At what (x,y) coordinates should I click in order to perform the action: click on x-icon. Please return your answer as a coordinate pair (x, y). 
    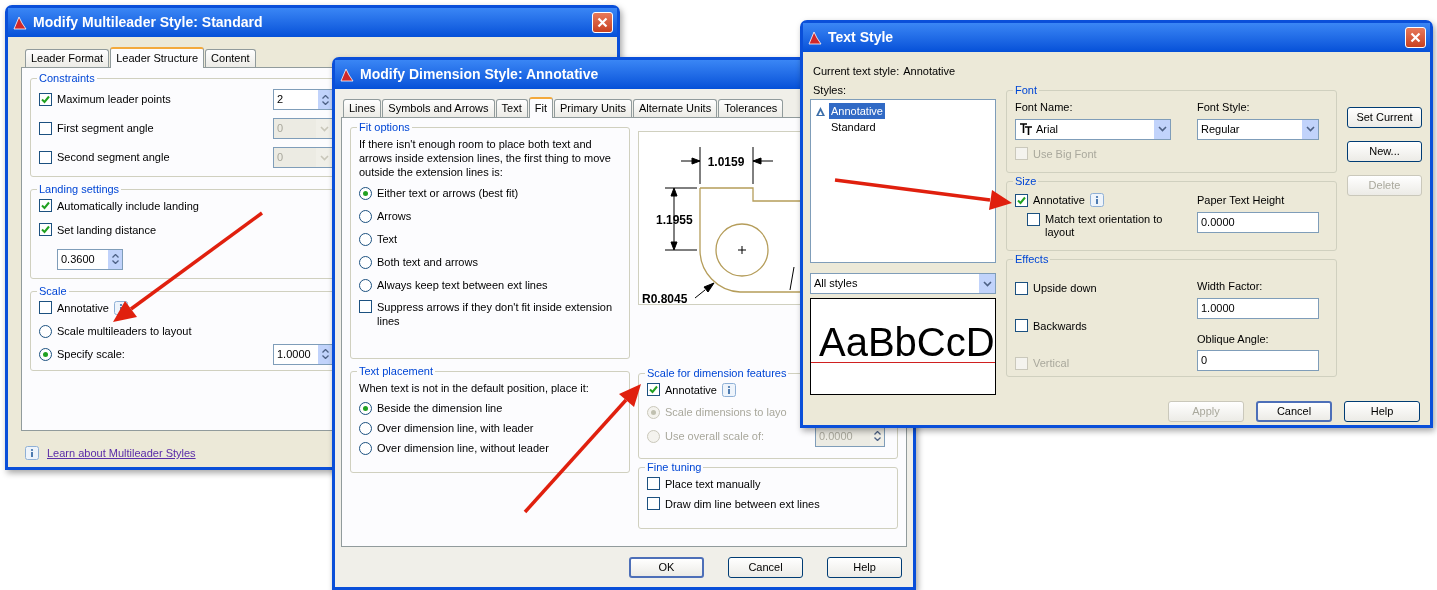
    Looking at the image, I should click on (602, 22).